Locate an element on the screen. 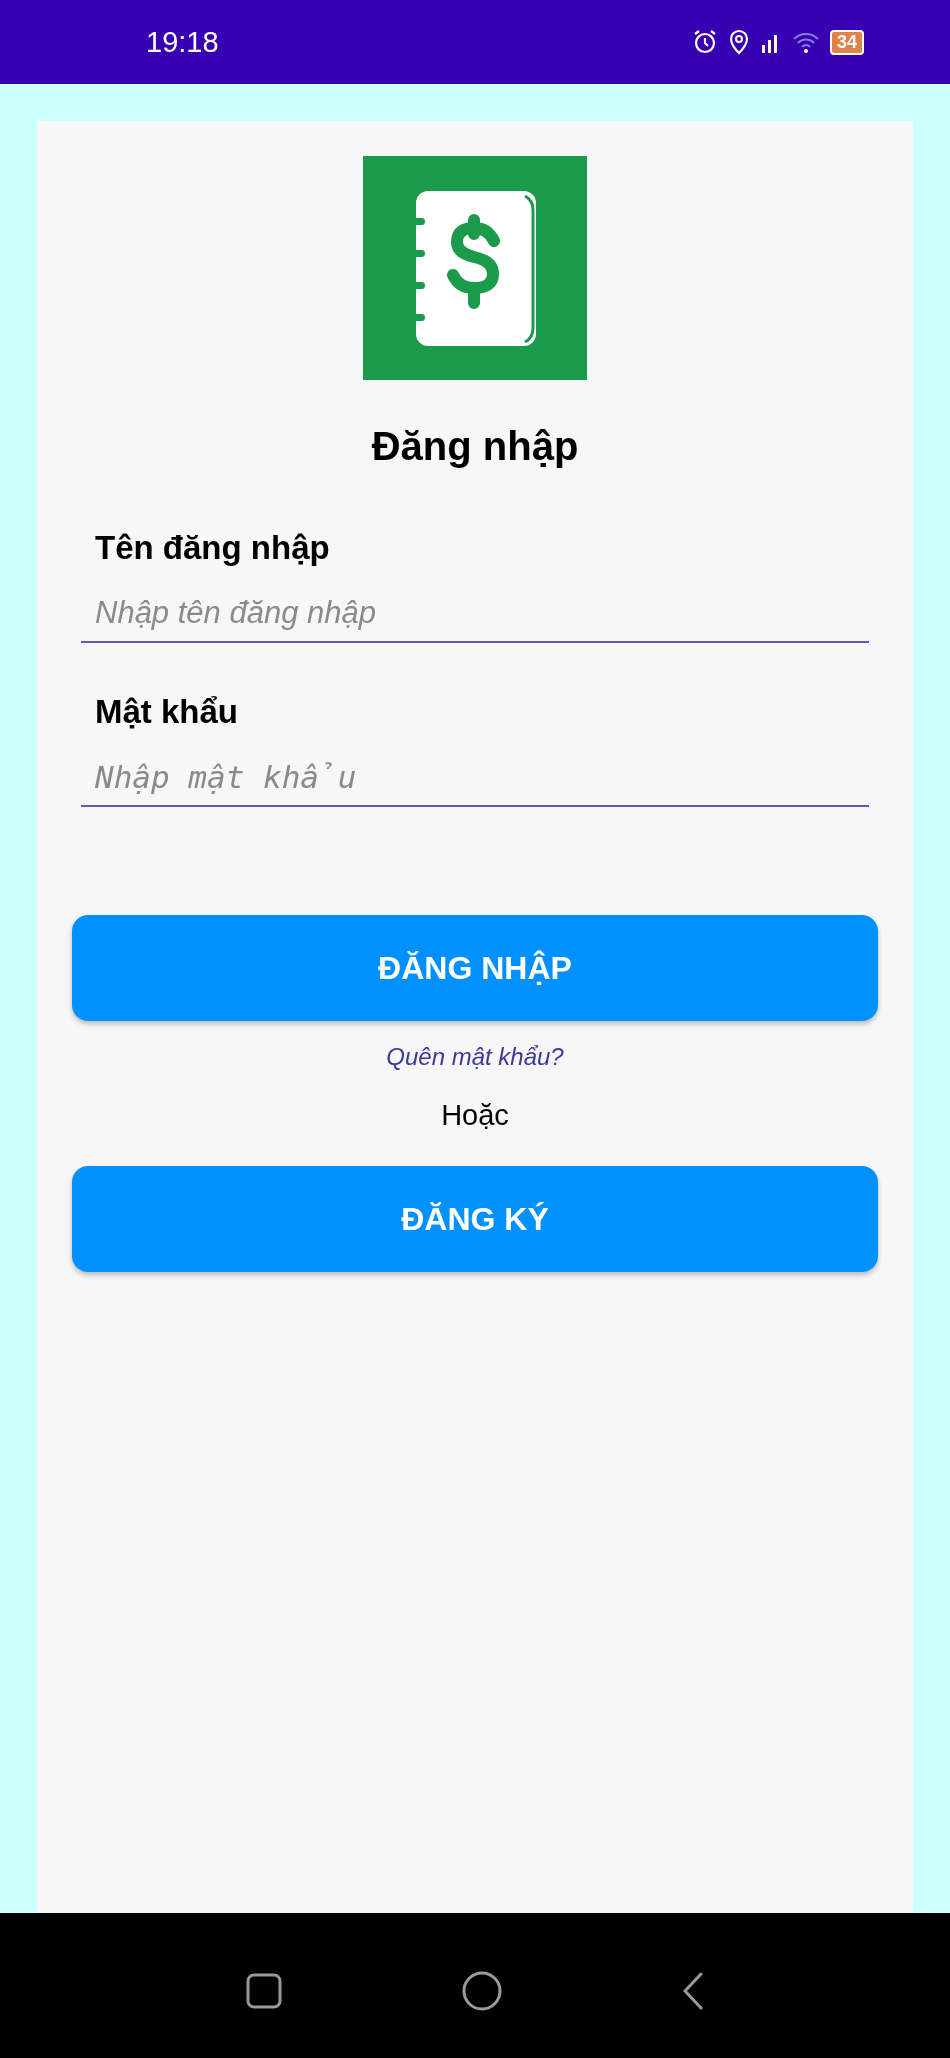  screen-title: Đăng nhập is located at coordinates (475, 446).